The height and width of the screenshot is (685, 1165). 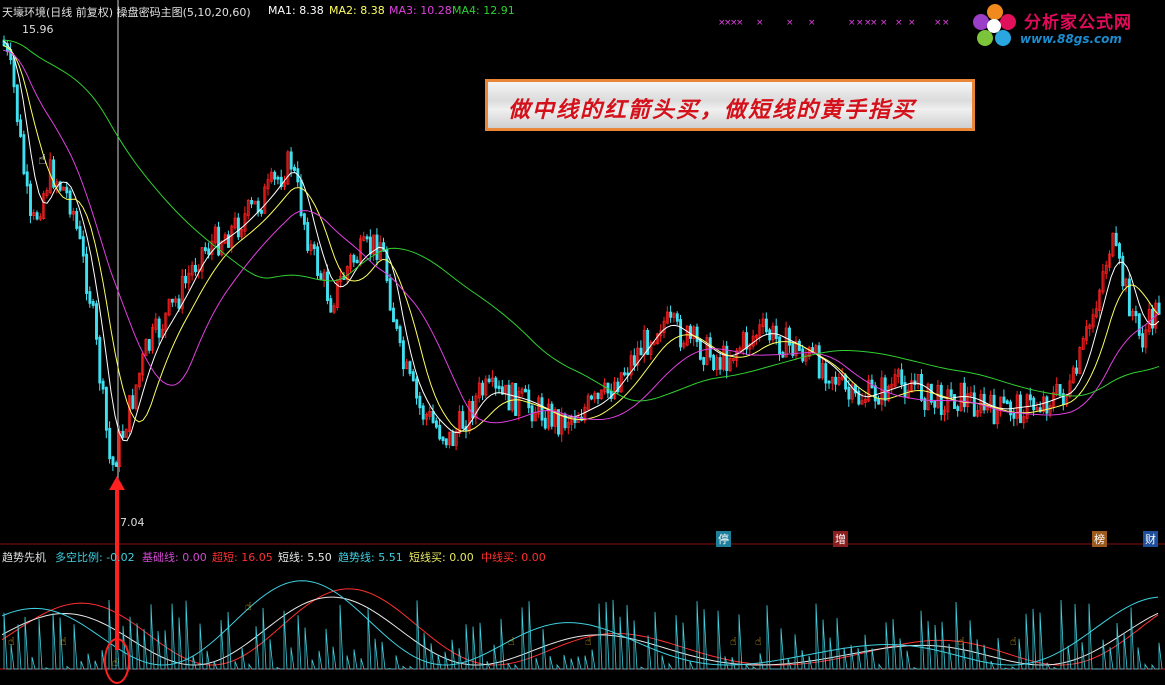 I want to click on flower-logo-icon, so click(x=994, y=25).